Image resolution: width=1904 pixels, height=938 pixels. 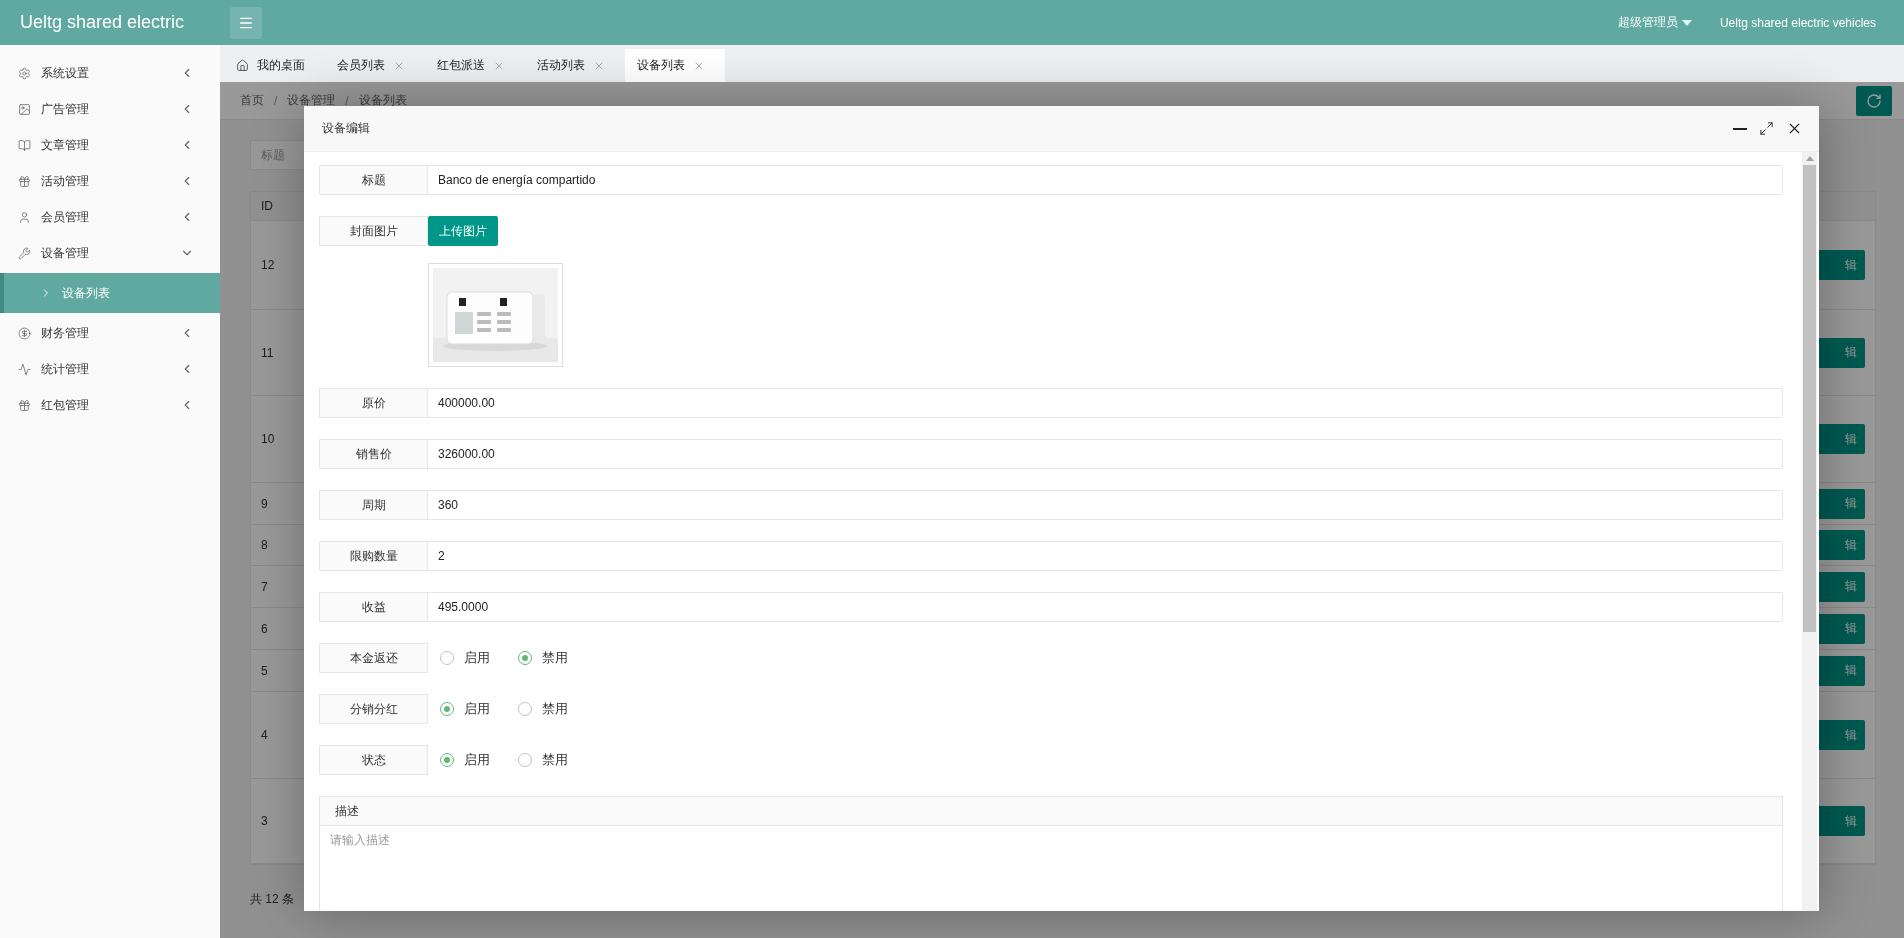 I want to click on scroll-up-icon, so click(x=1809, y=158).